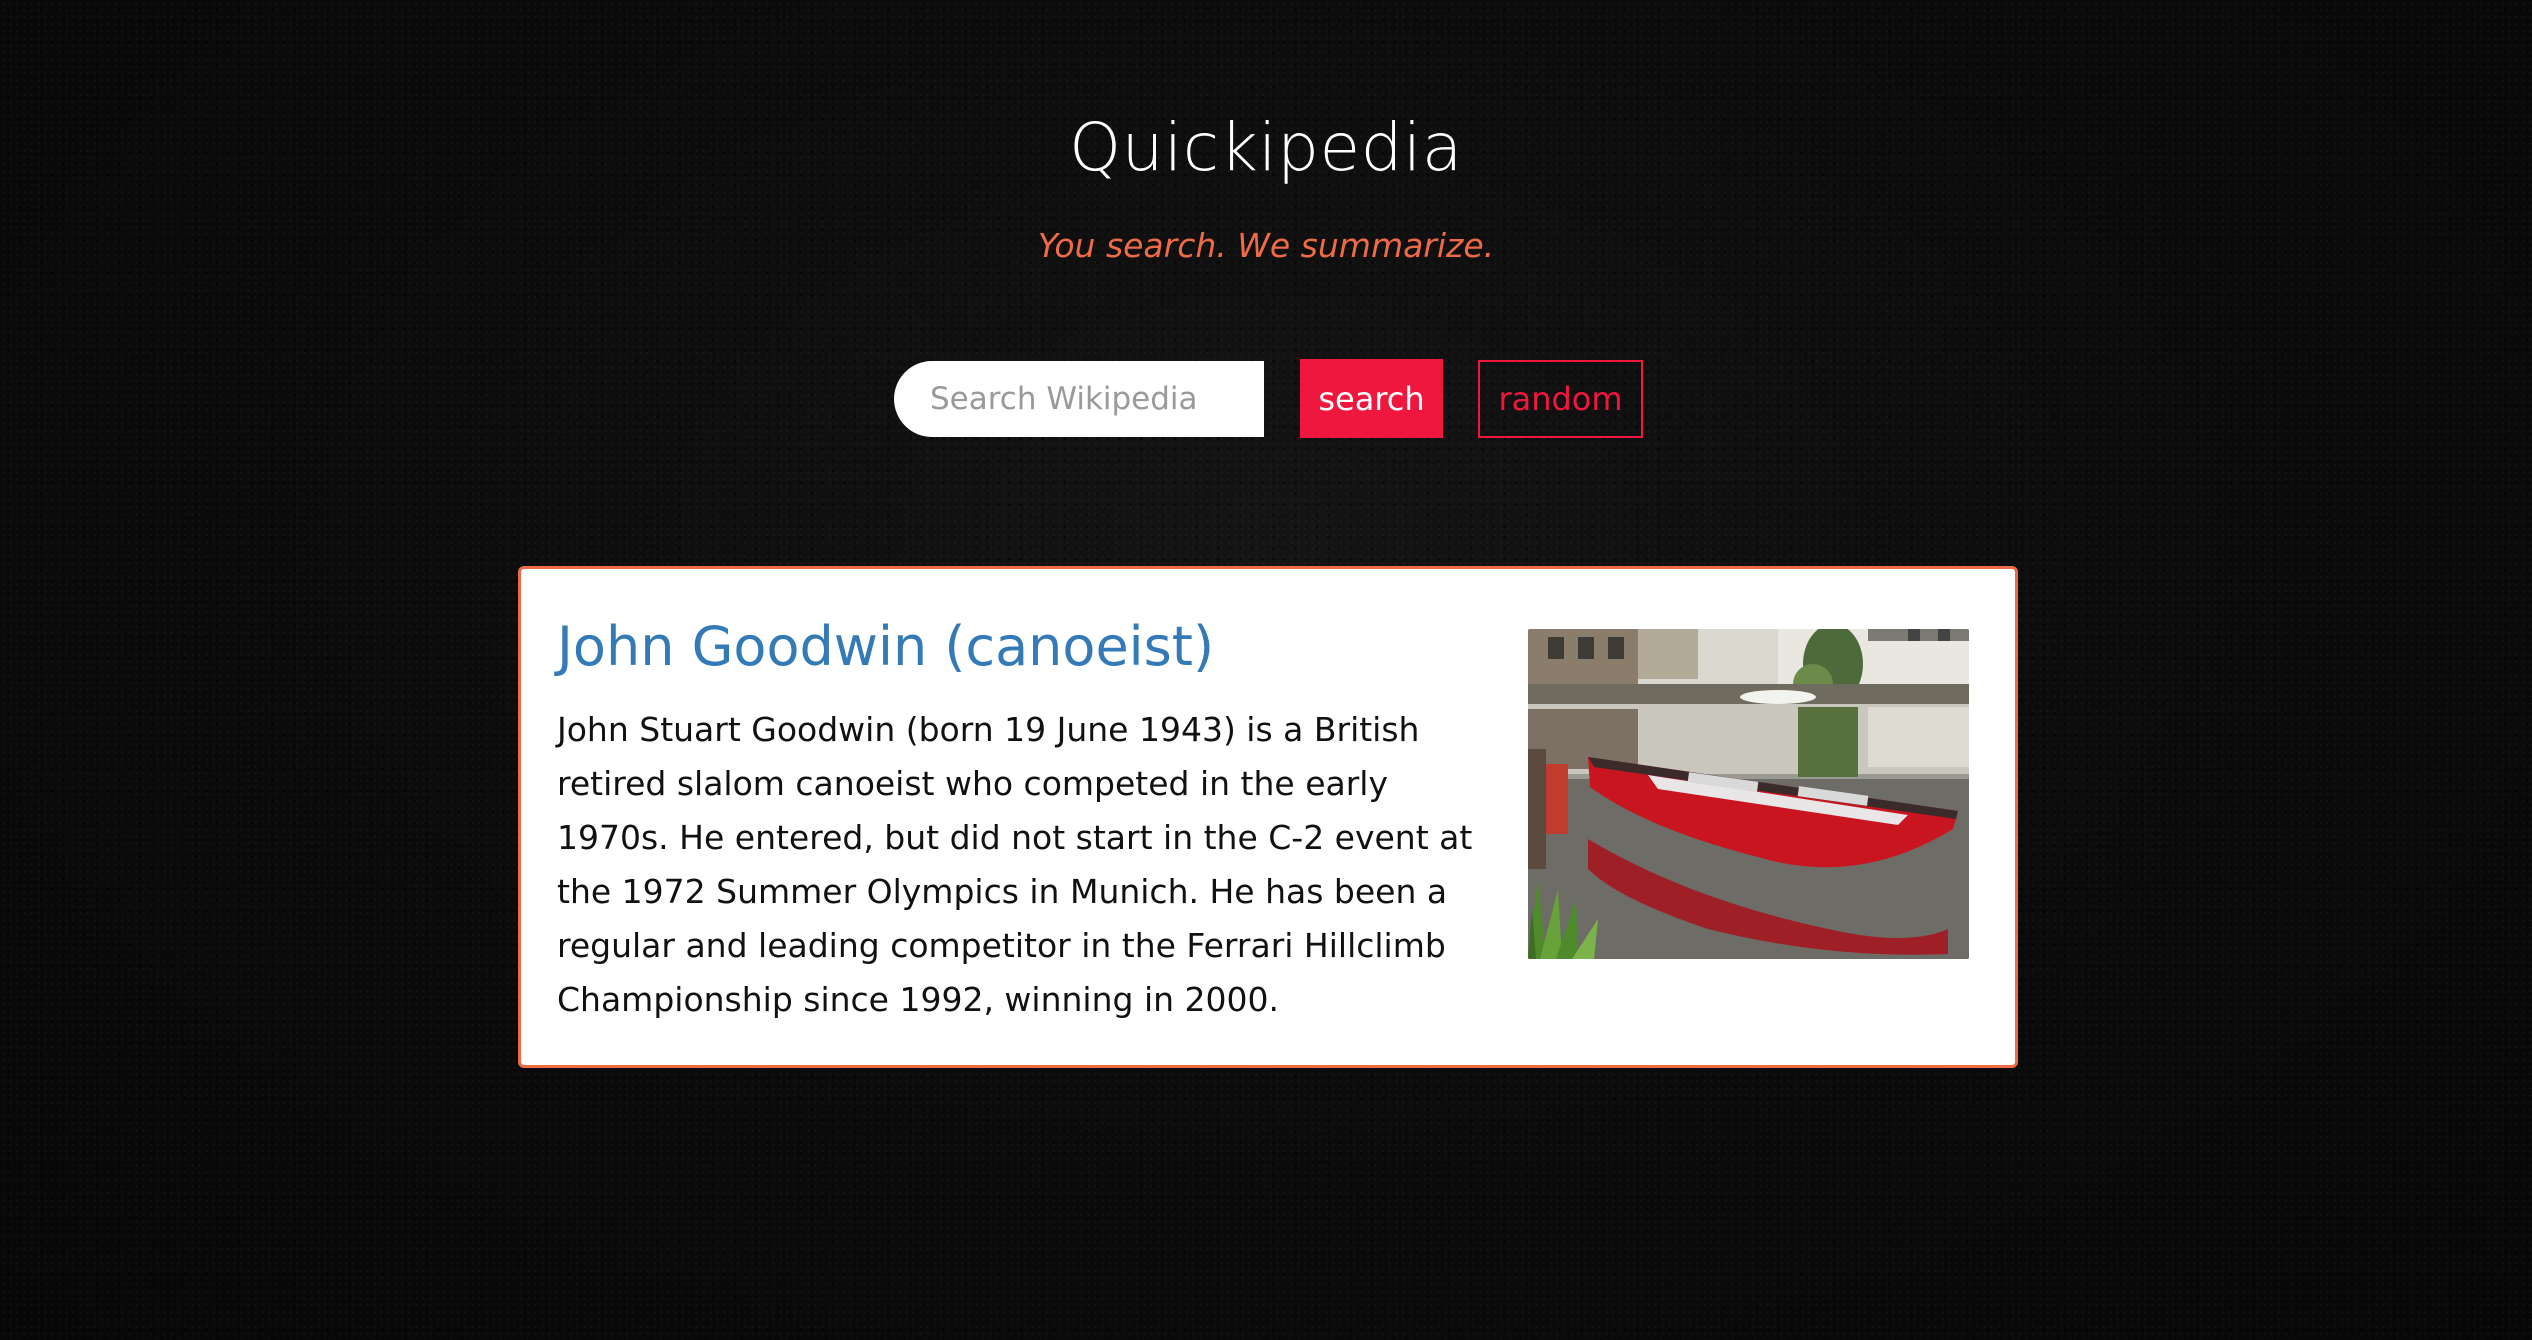 The image size is (2532, 1340). I want to click on result-title-link: John Goodwin (canoeist), so click(885, 647).